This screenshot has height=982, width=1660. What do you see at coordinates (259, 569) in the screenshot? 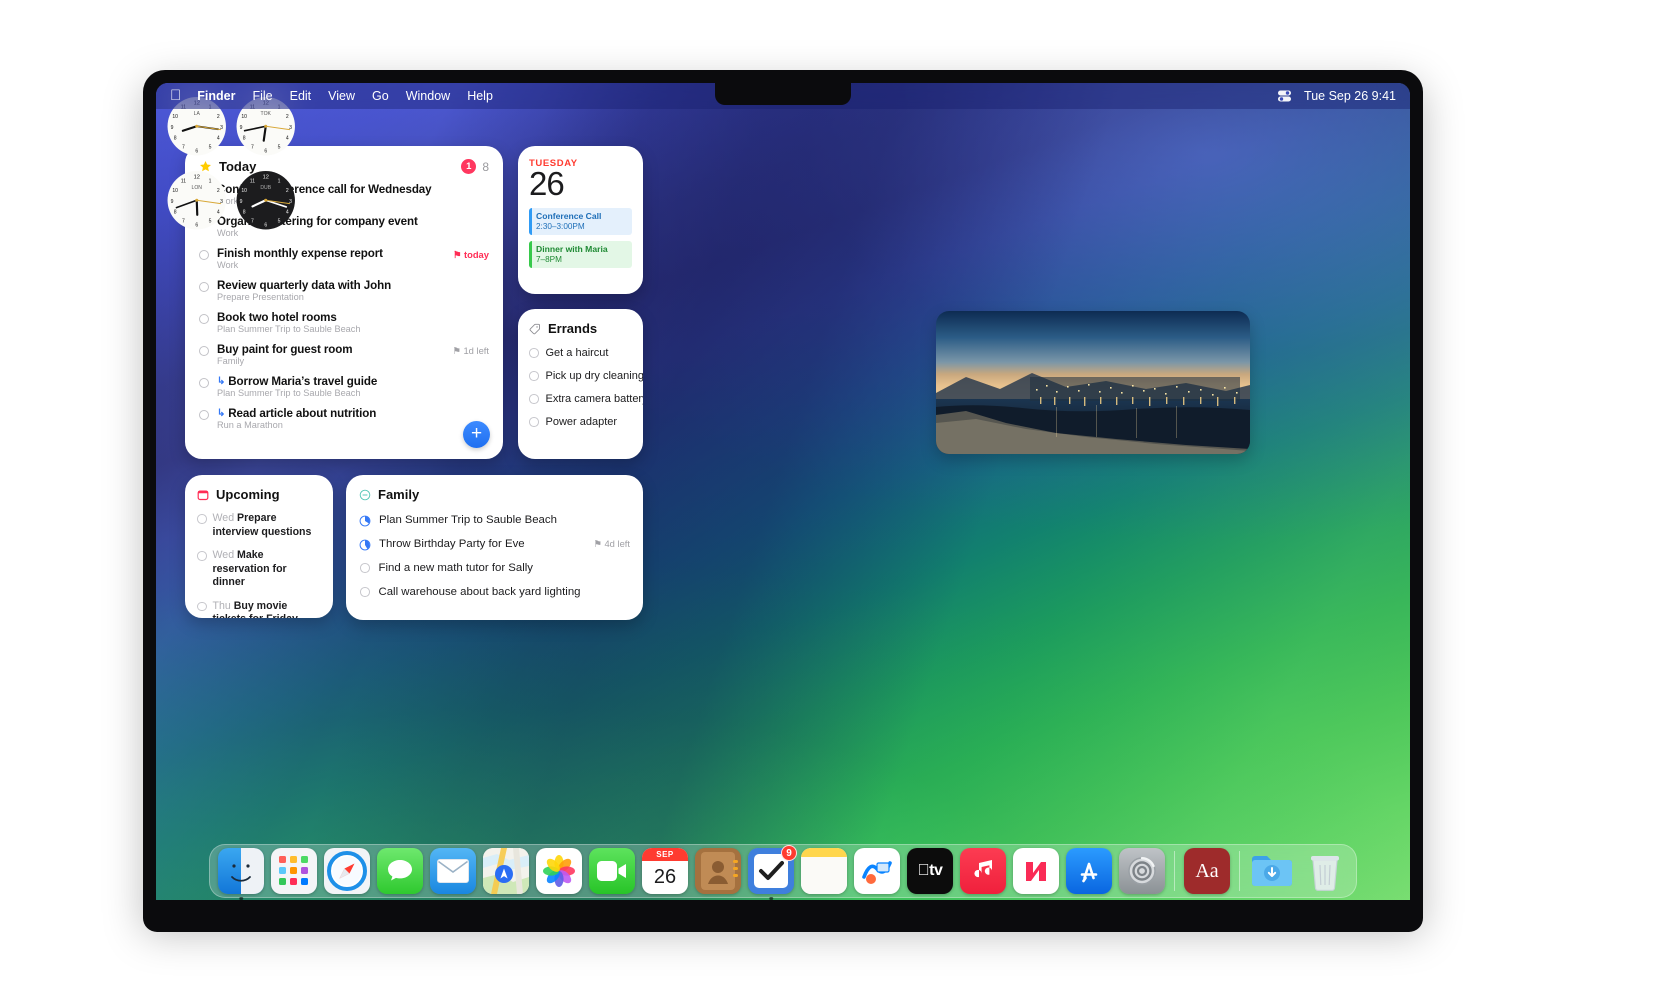
I see `upcoming-row: Wed Make reservation for dinner` at bounding box center [259, 569].